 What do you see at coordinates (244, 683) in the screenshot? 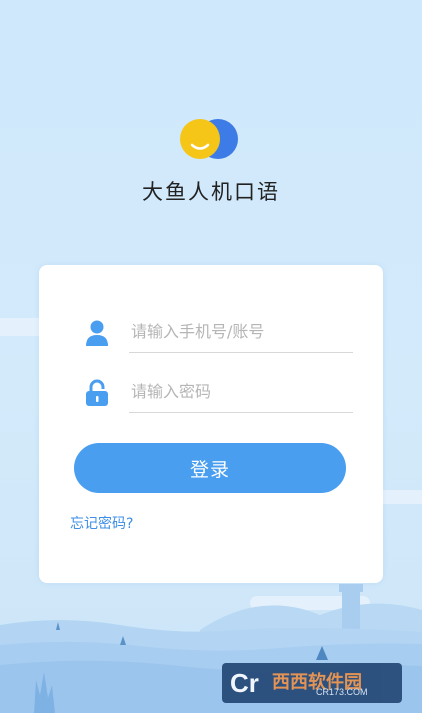
I see `watermark-mark: Cr` at bounding box center [244, 683].